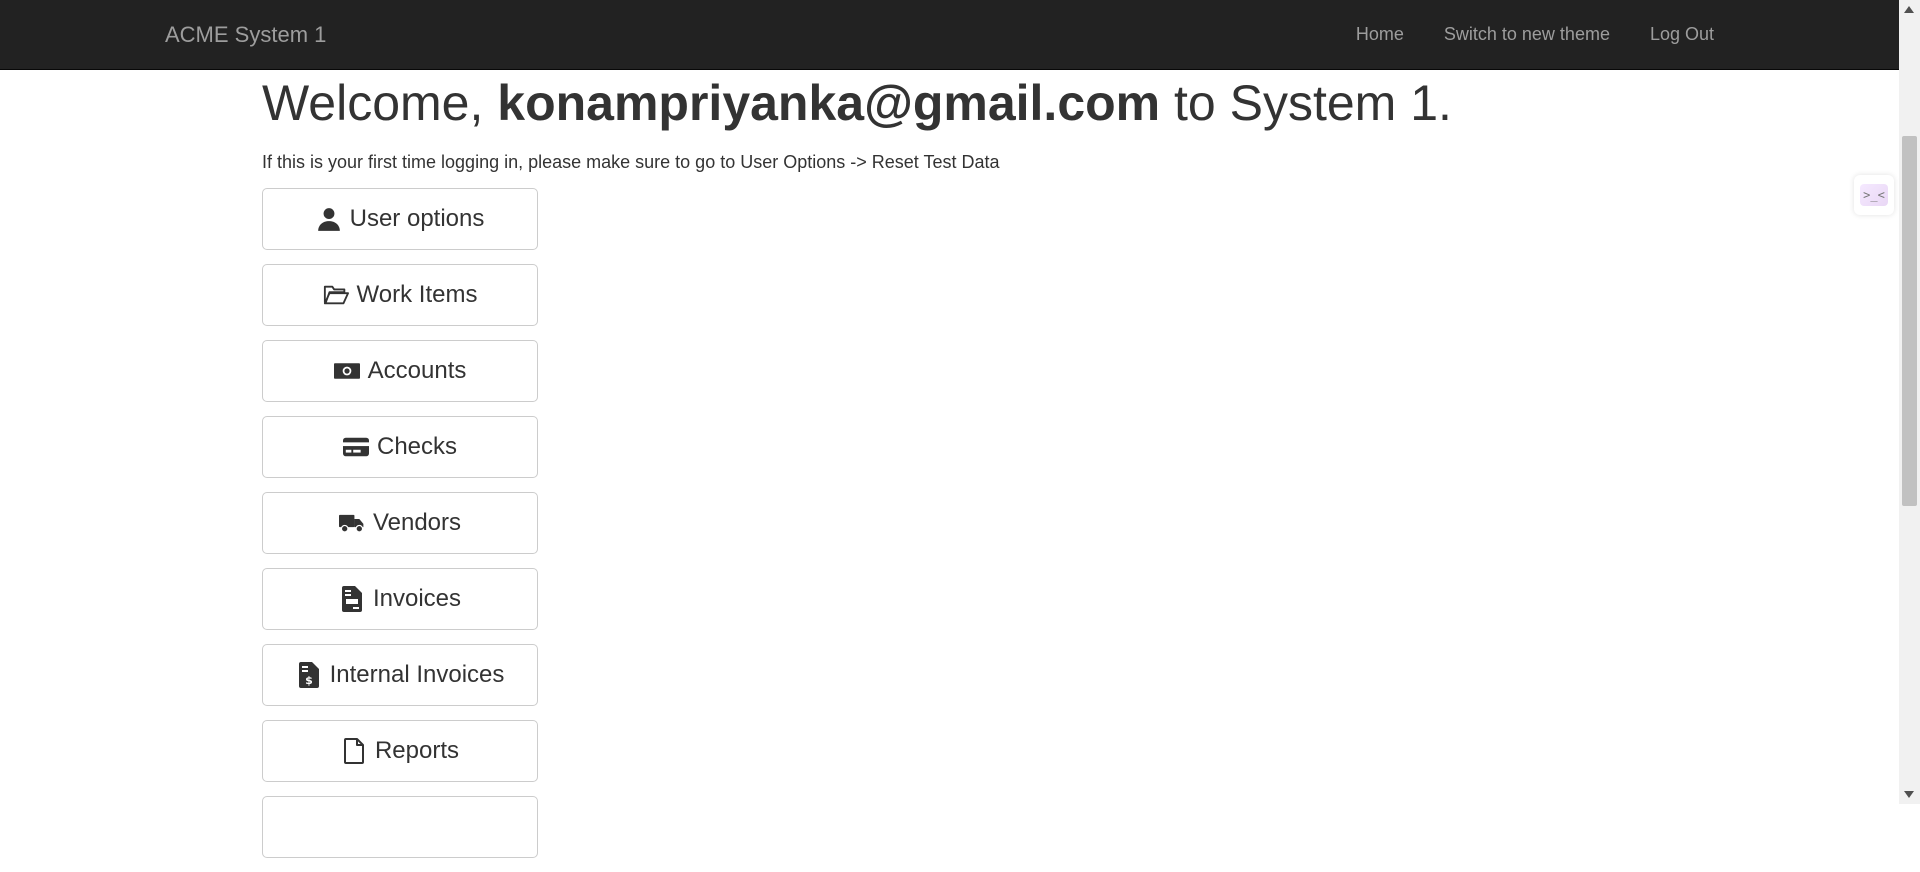  I want to click on more-menu-button, so click(400, 827).